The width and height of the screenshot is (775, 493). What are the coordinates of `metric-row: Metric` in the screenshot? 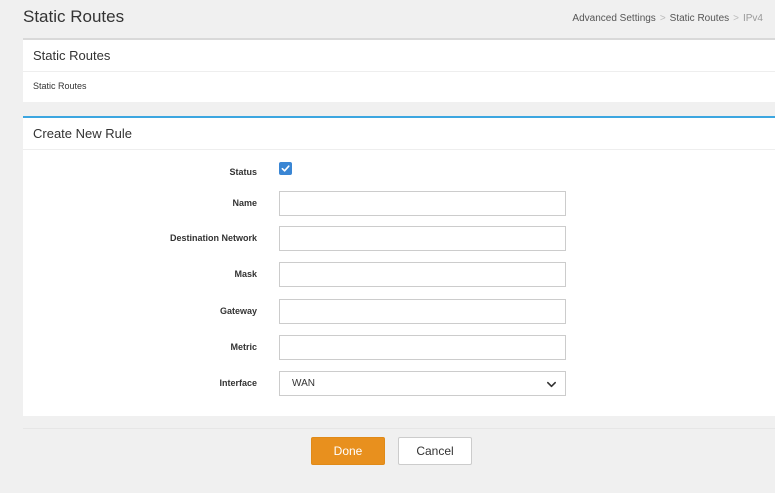 It's located at (399, 348).